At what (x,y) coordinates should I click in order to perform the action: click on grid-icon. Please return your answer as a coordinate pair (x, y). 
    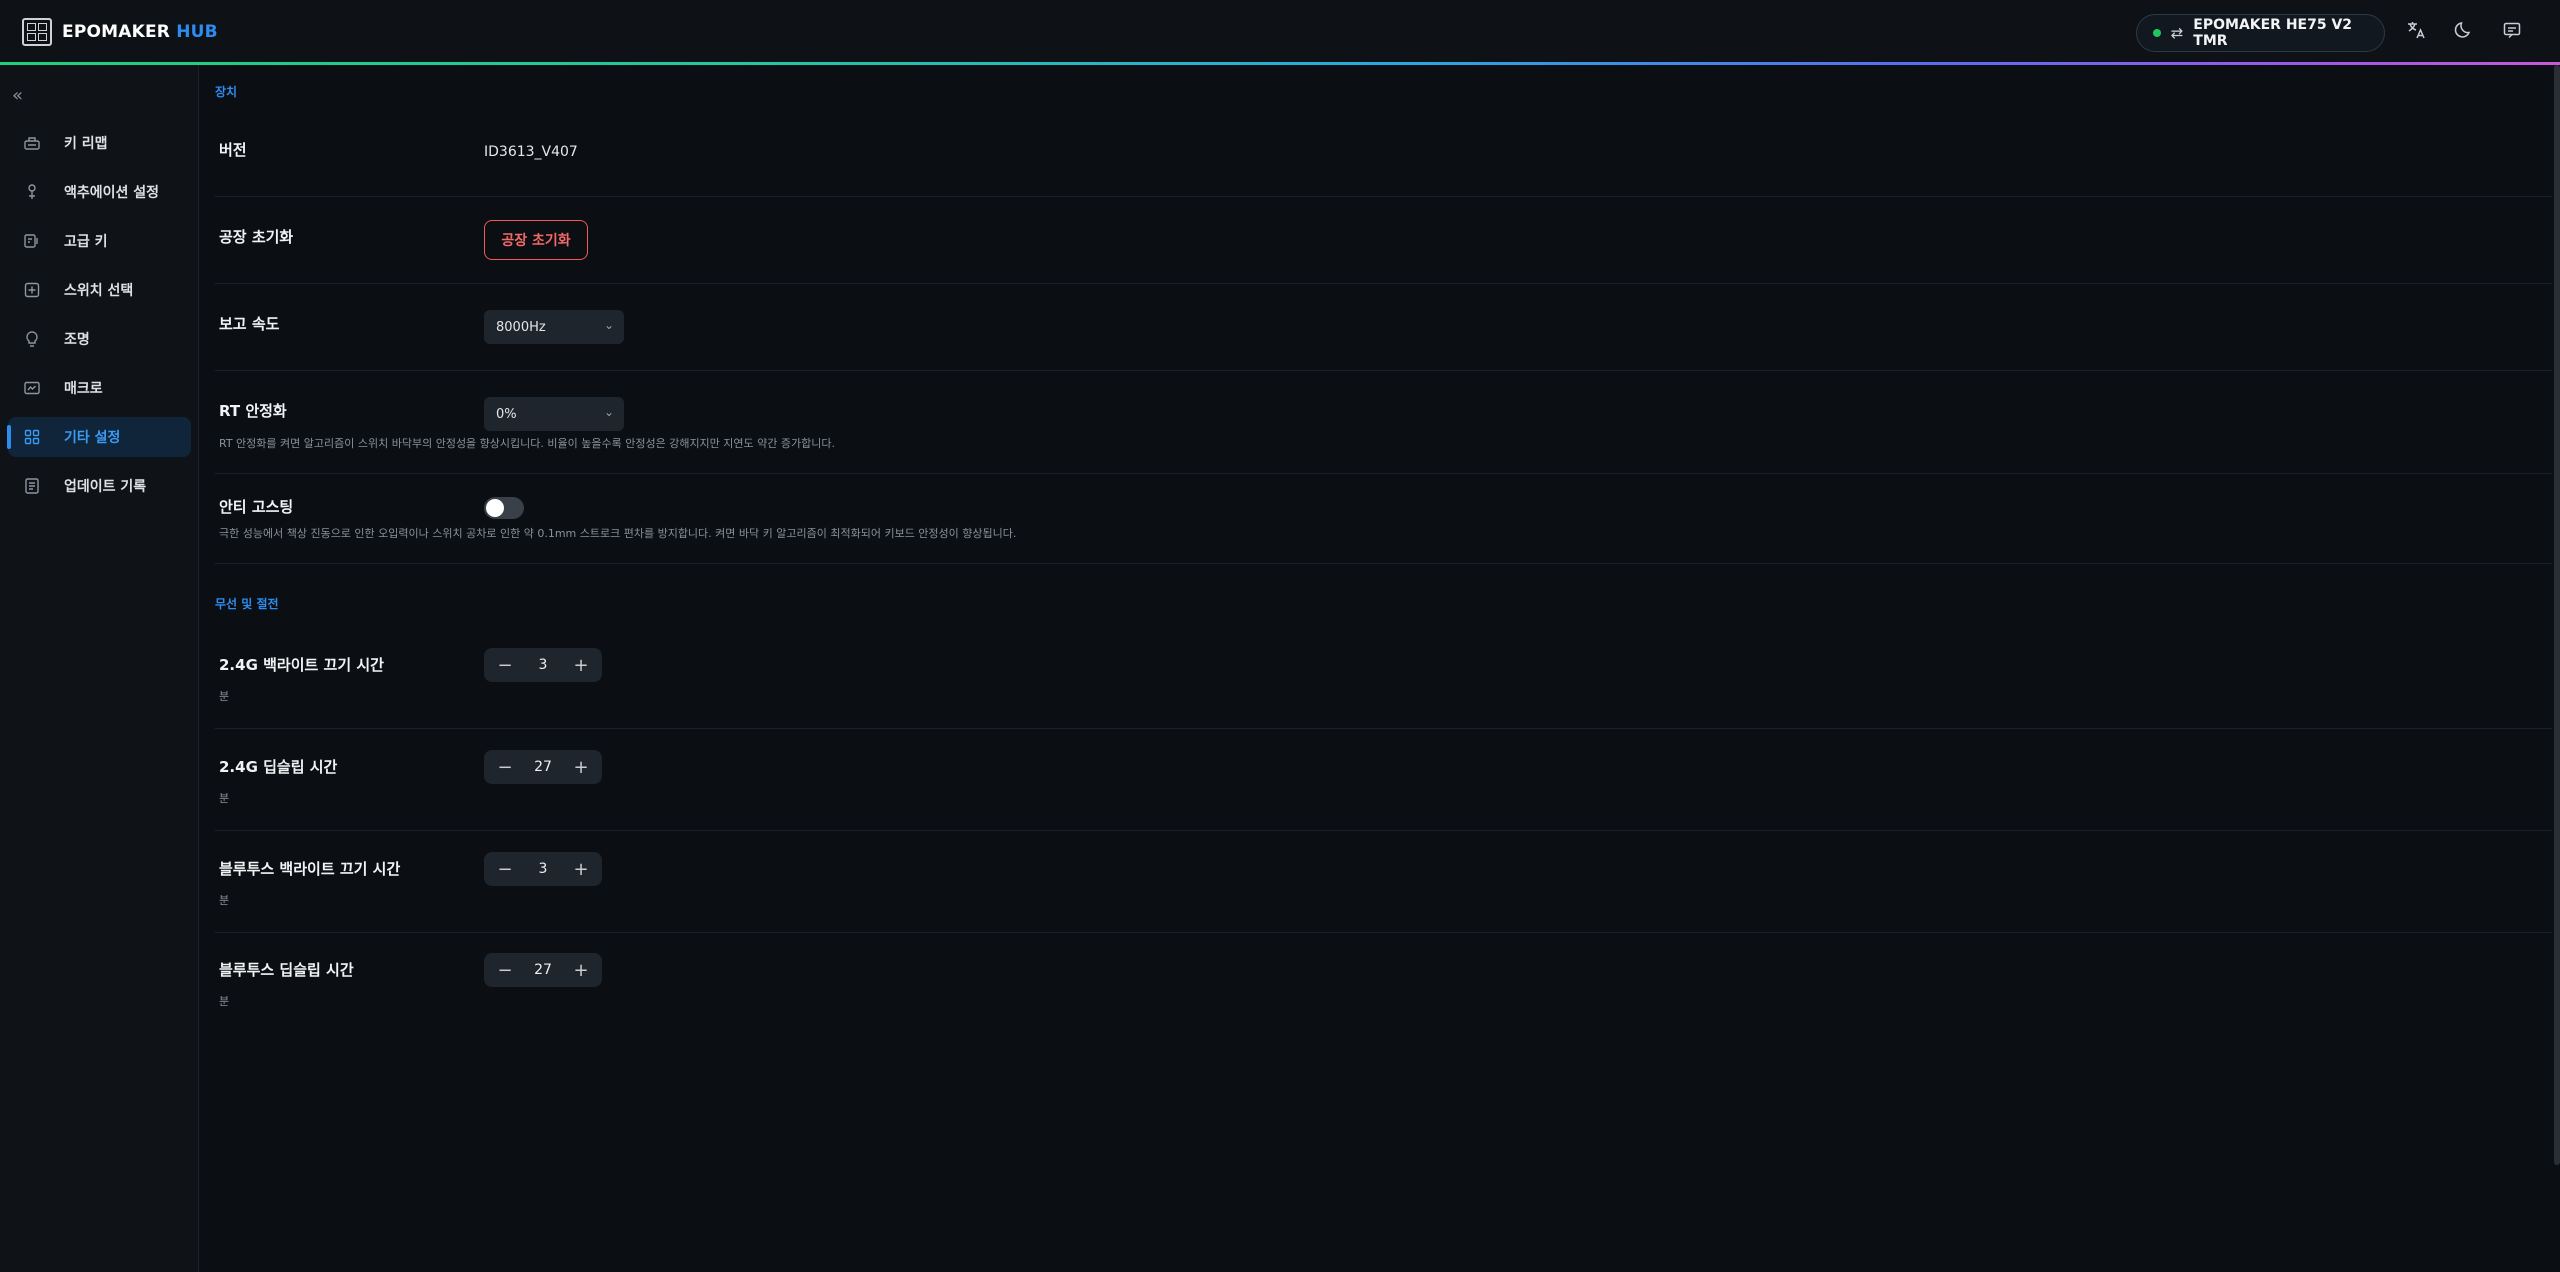
    Looking at the image, I should click on (32, 437).